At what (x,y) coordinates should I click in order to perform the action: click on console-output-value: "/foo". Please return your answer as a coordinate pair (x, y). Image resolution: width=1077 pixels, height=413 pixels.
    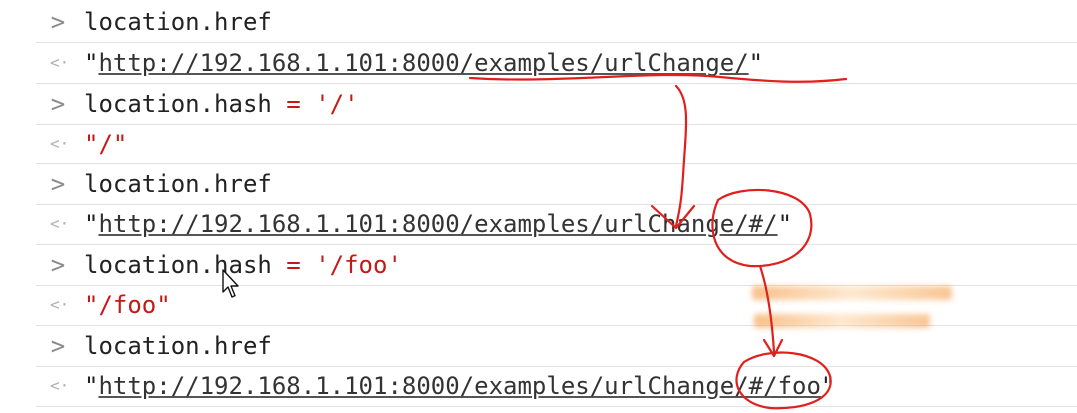
    Looking at the image, I should click on (127, 305).